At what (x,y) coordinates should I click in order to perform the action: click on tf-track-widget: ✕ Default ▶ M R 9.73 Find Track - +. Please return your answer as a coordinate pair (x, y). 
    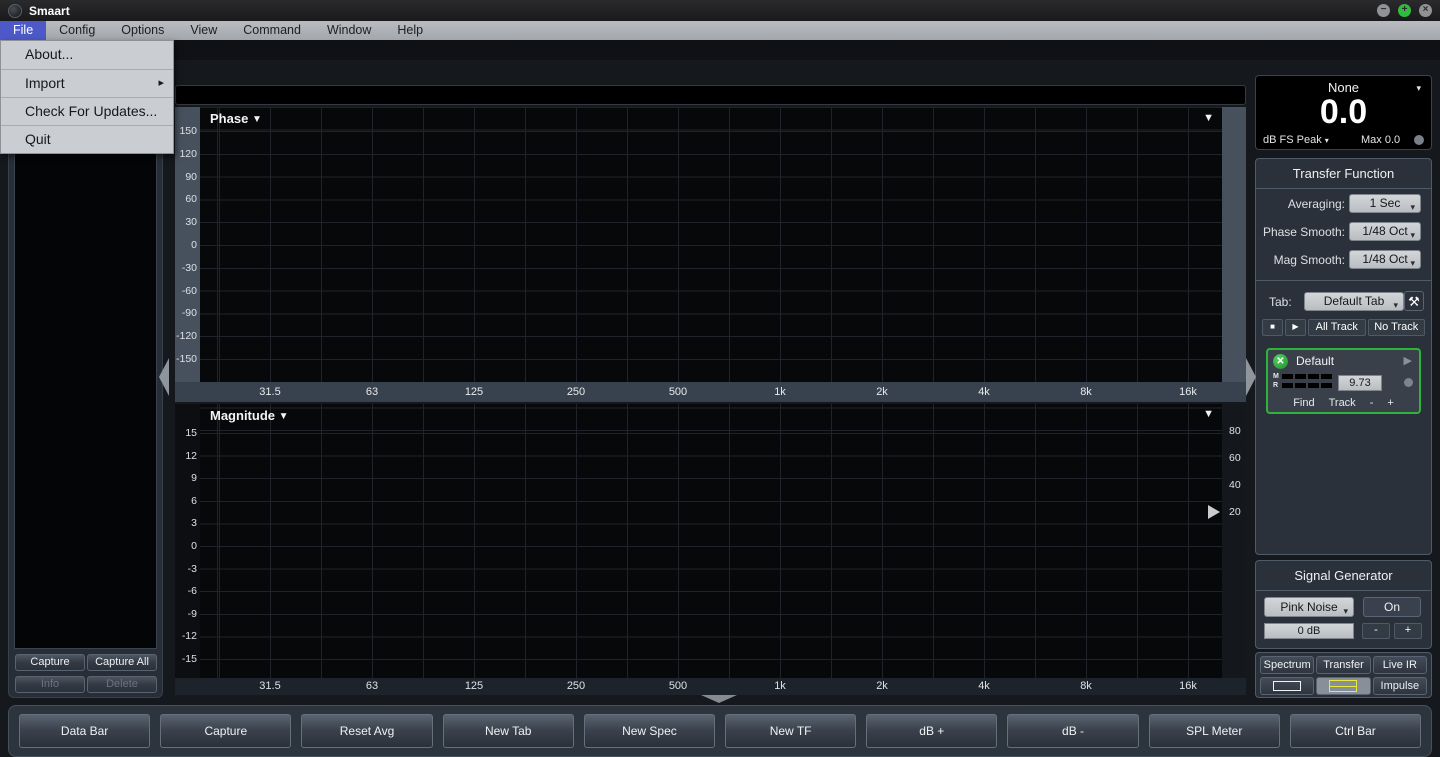
    Looking at the image, I should click on (1343, 381).